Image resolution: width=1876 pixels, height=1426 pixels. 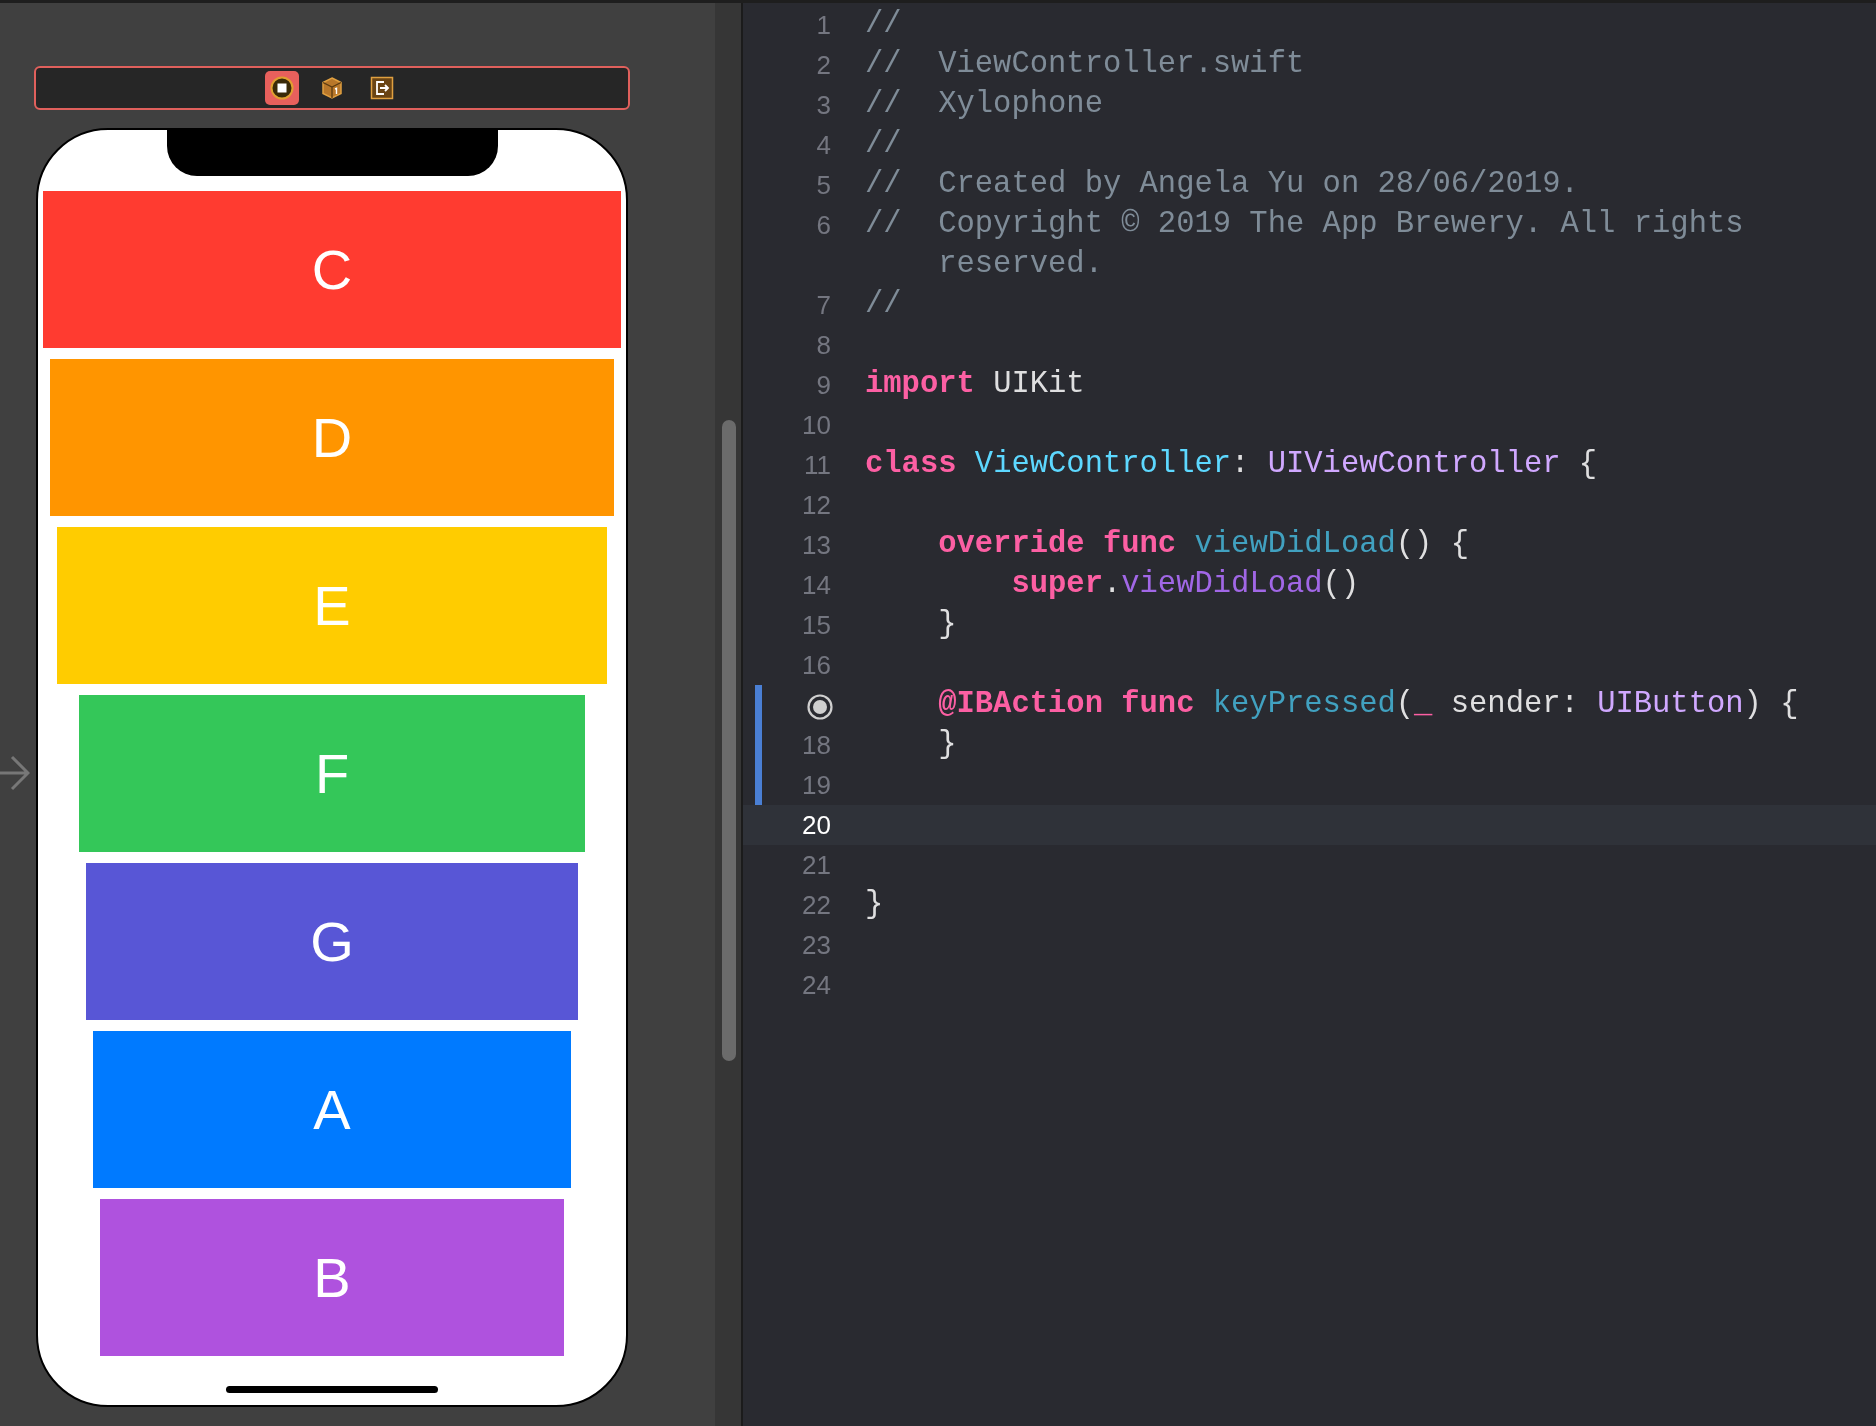 I want to click on code-line: import UIKit, so click(x=975, y=385).